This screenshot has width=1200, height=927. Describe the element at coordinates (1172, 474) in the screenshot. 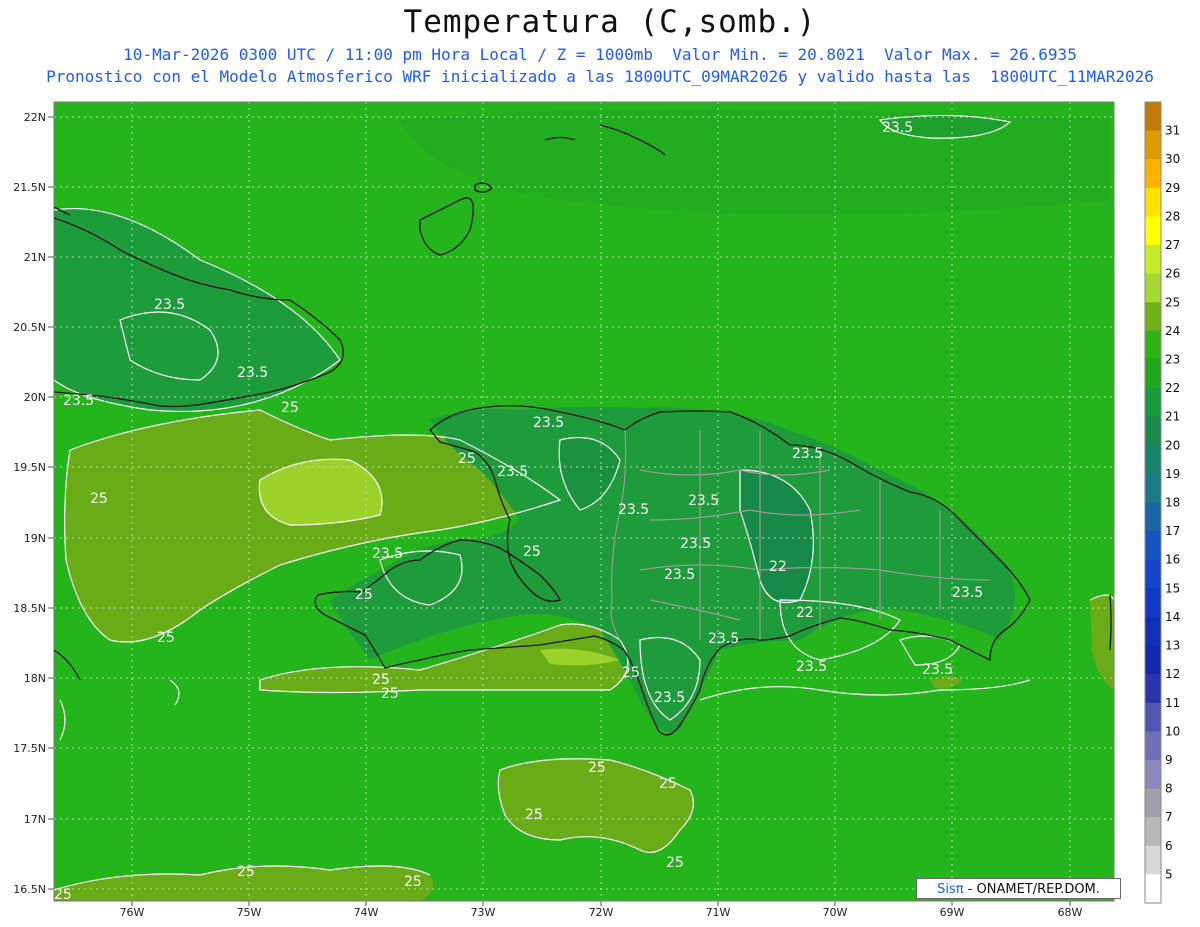

I see `colorbar-label: 19` at that location.